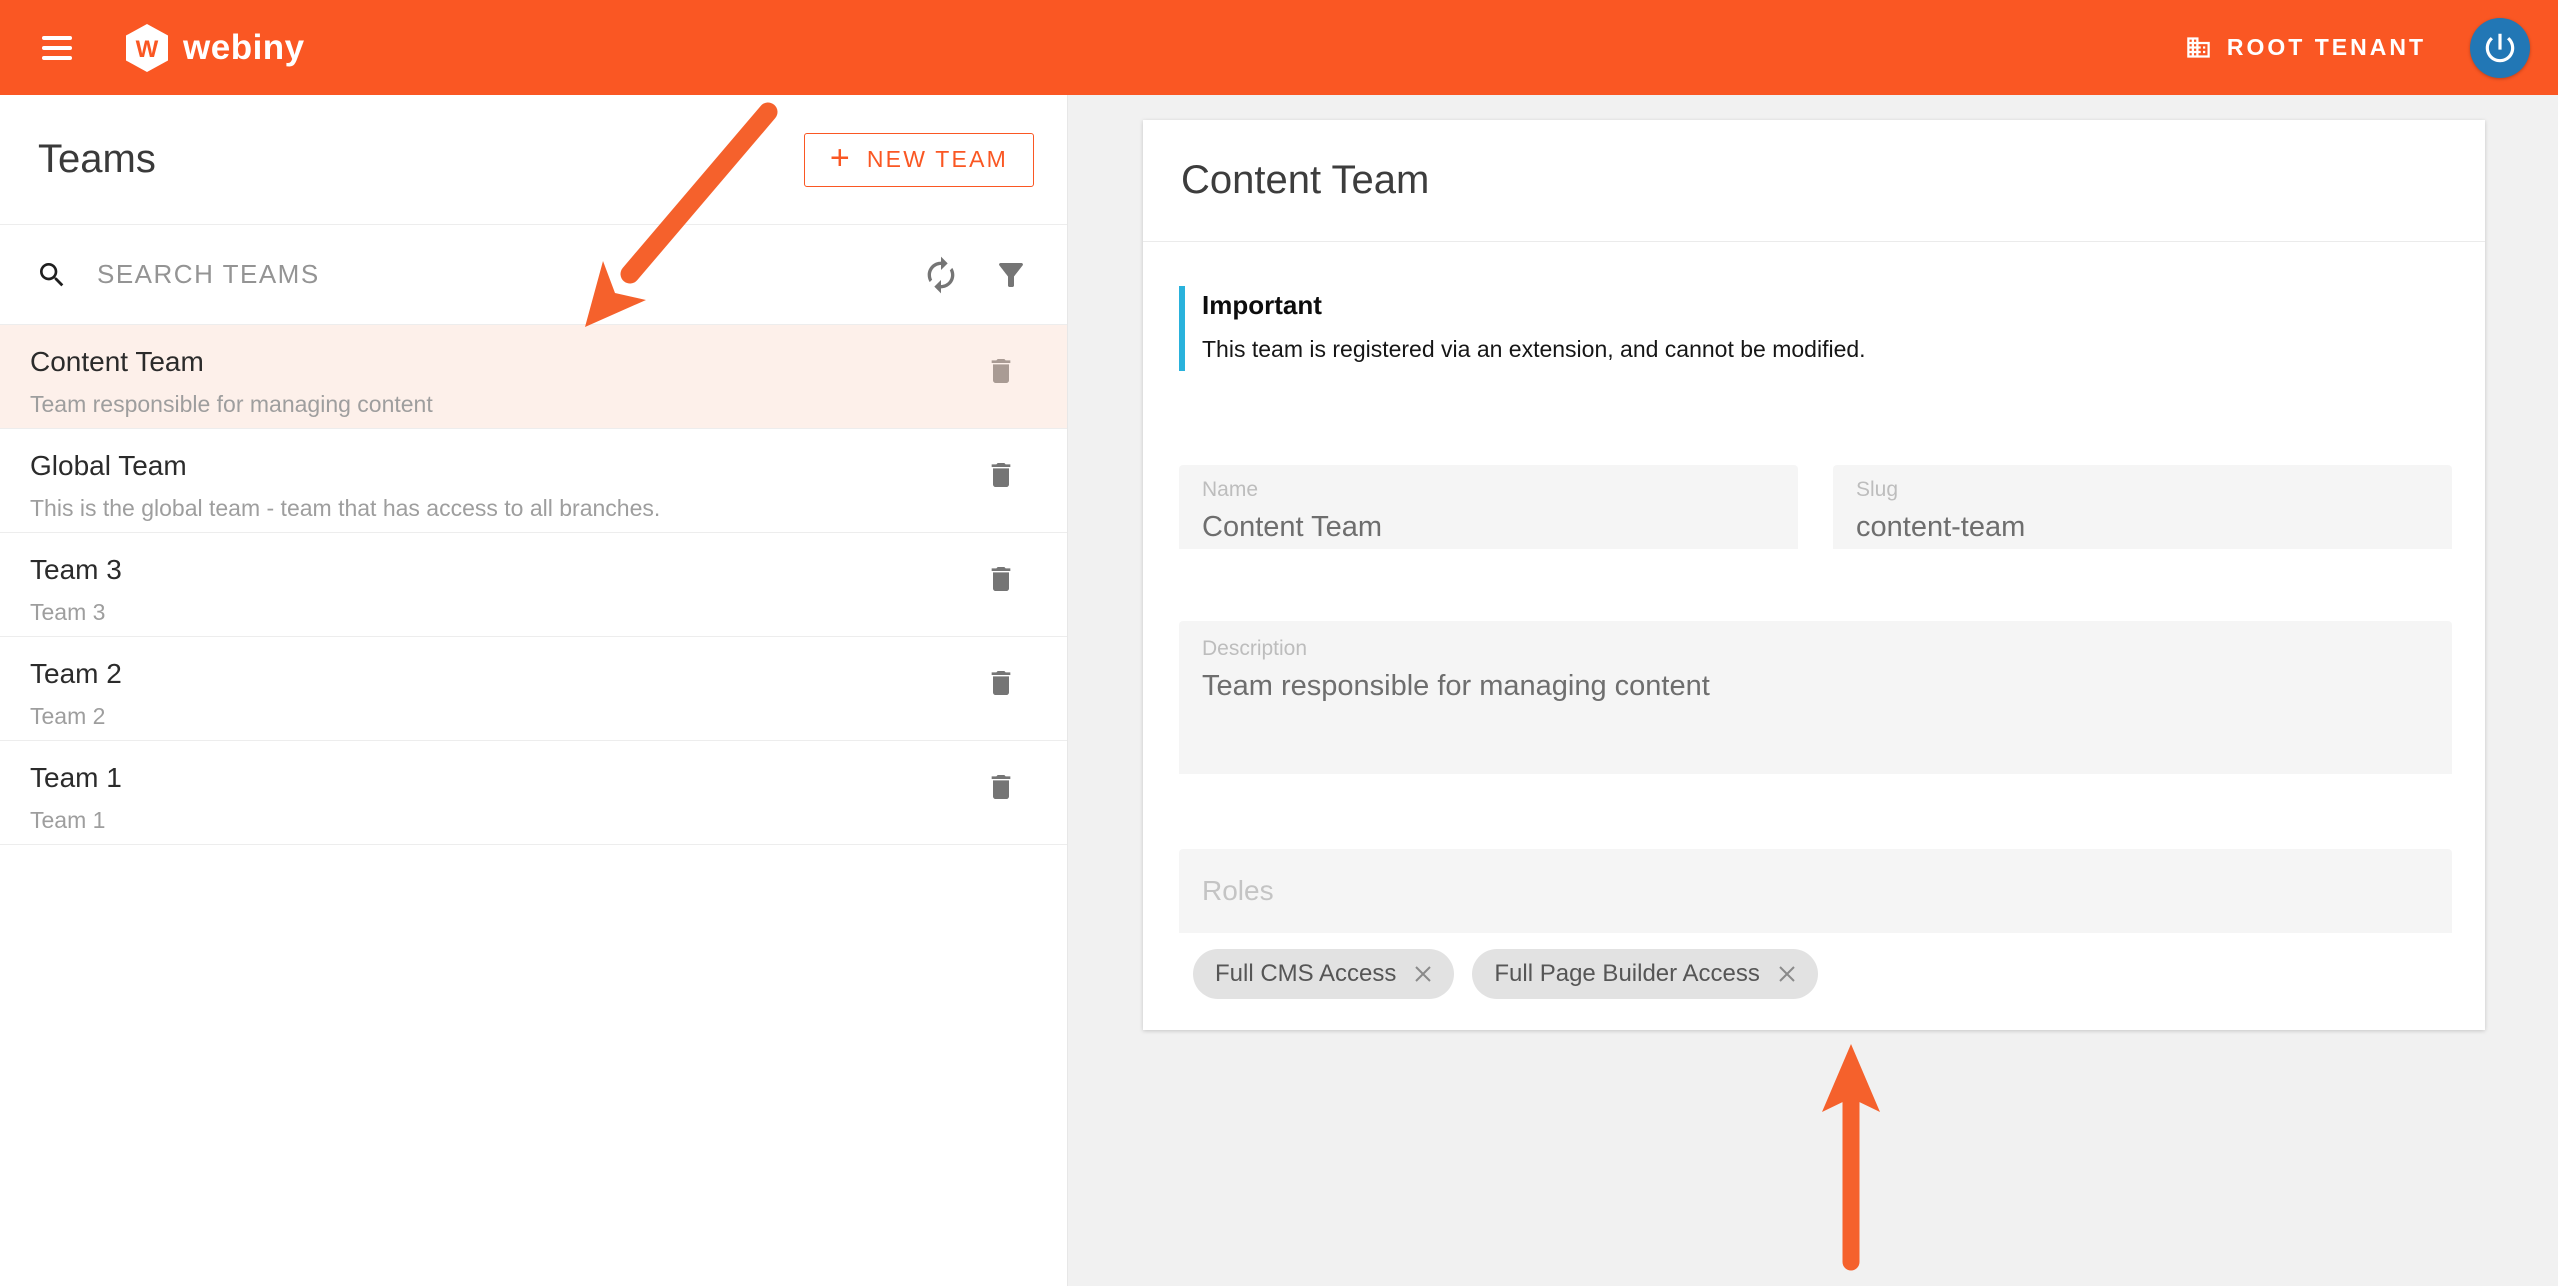 The image size is (2558, 1286). I want to click on filter-icon, so click(1011, 274).